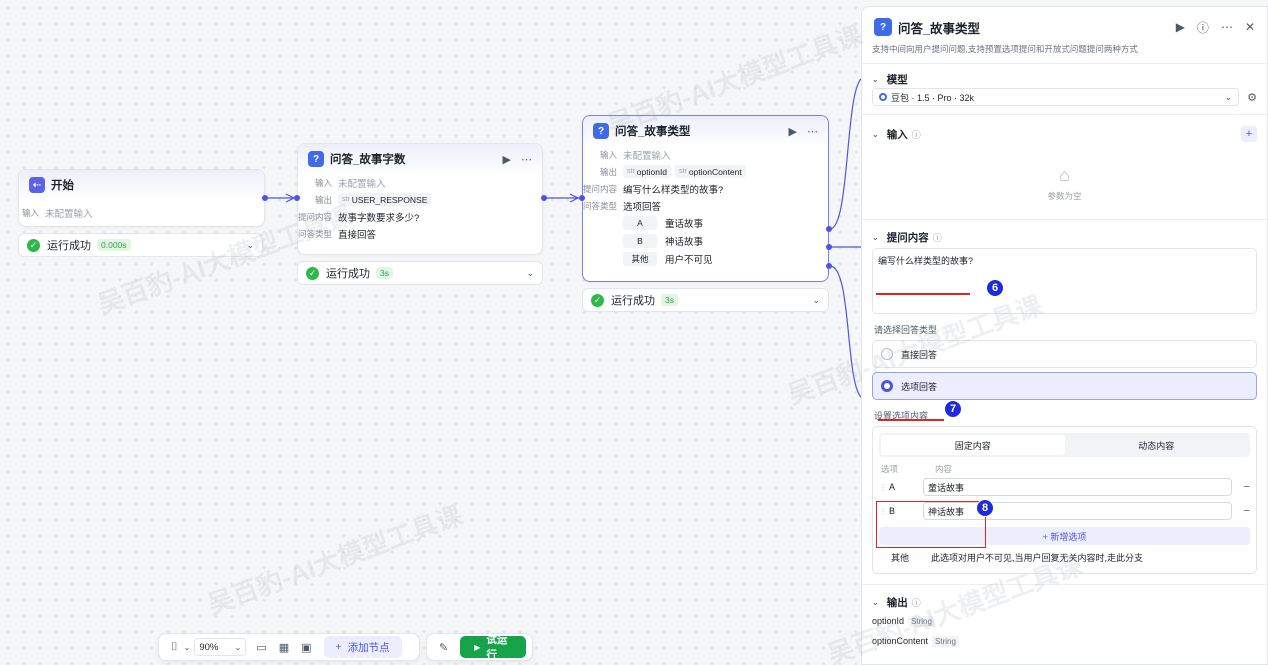  What do you see at coordinates (385, 199) in the screenshot?
I see `output-tag: str USER_RESPONSE` at bounding box center [385, 199].